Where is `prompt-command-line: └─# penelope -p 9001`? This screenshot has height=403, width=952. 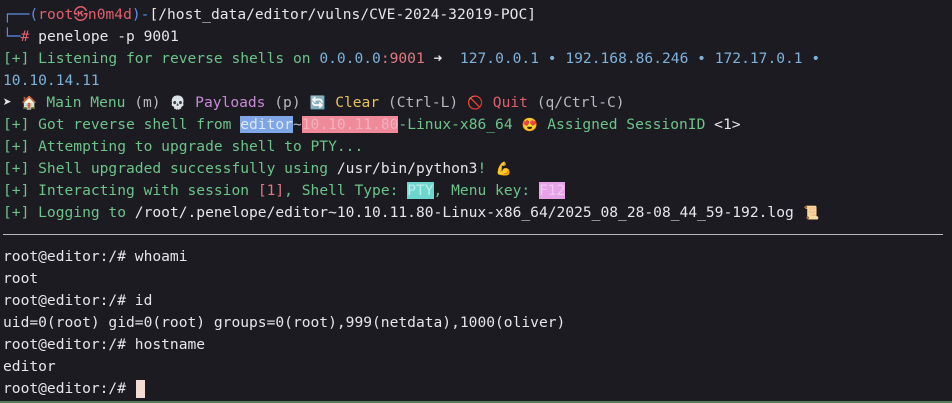 prompt-command-line: └─# penelope -p 9001 is located at coordinates (475, 37).